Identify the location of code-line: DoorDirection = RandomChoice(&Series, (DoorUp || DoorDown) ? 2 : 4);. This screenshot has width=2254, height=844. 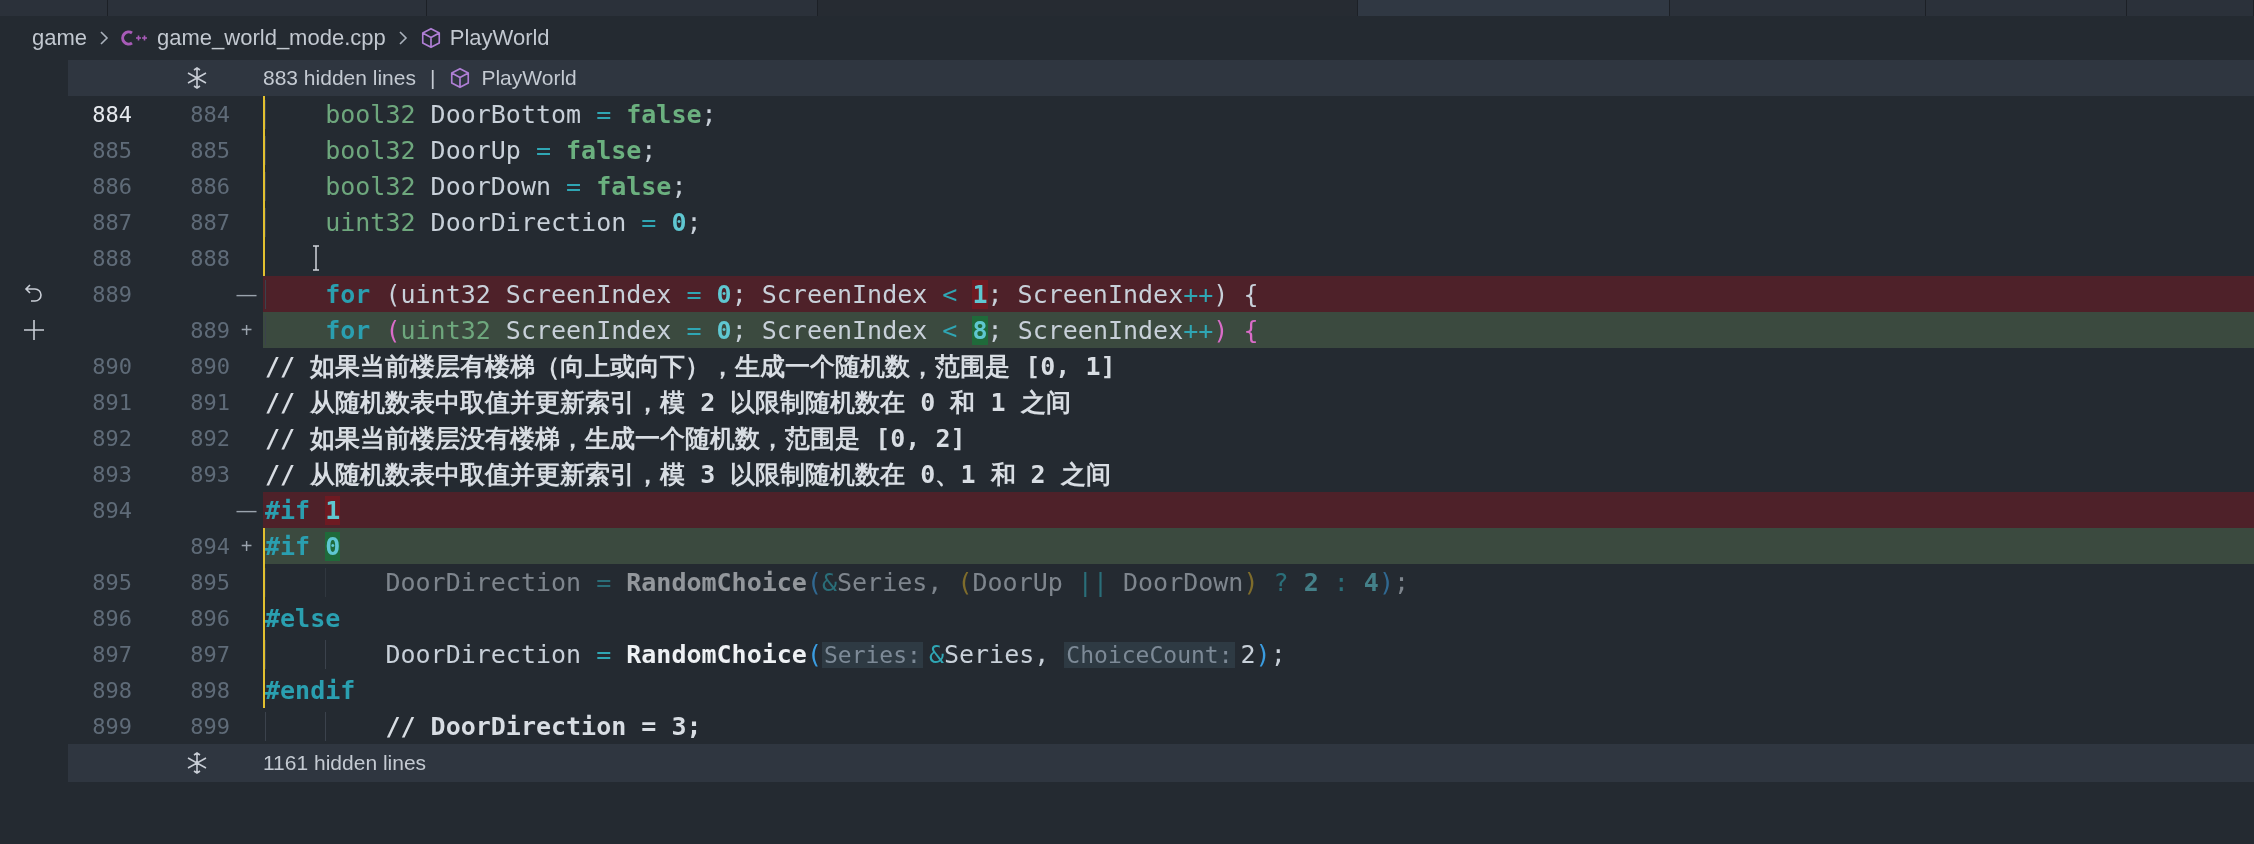
(837, 582).